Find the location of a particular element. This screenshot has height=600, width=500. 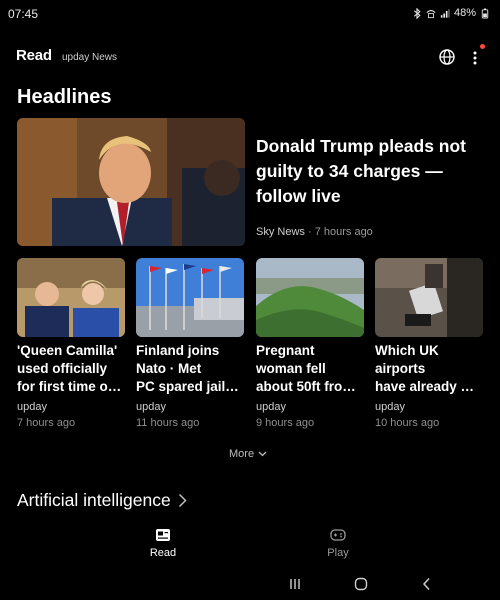

newspaper-icon is located at coordinates (163, 535).